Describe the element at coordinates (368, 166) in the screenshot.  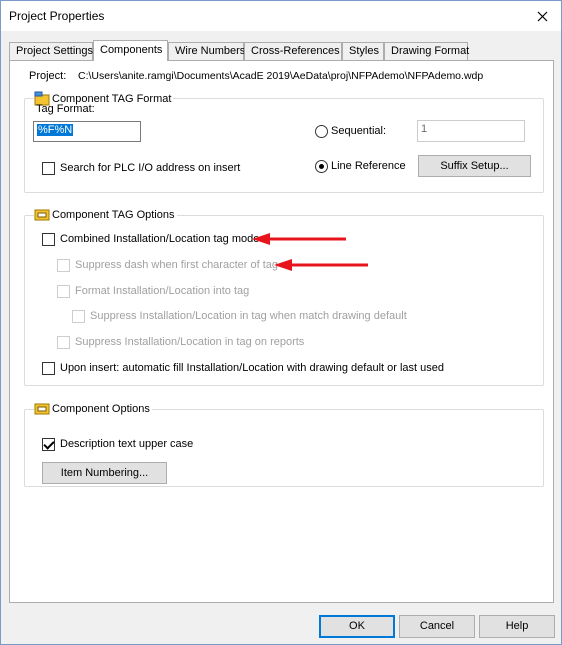
I see `line-reference-label: Line Reference` at that location.